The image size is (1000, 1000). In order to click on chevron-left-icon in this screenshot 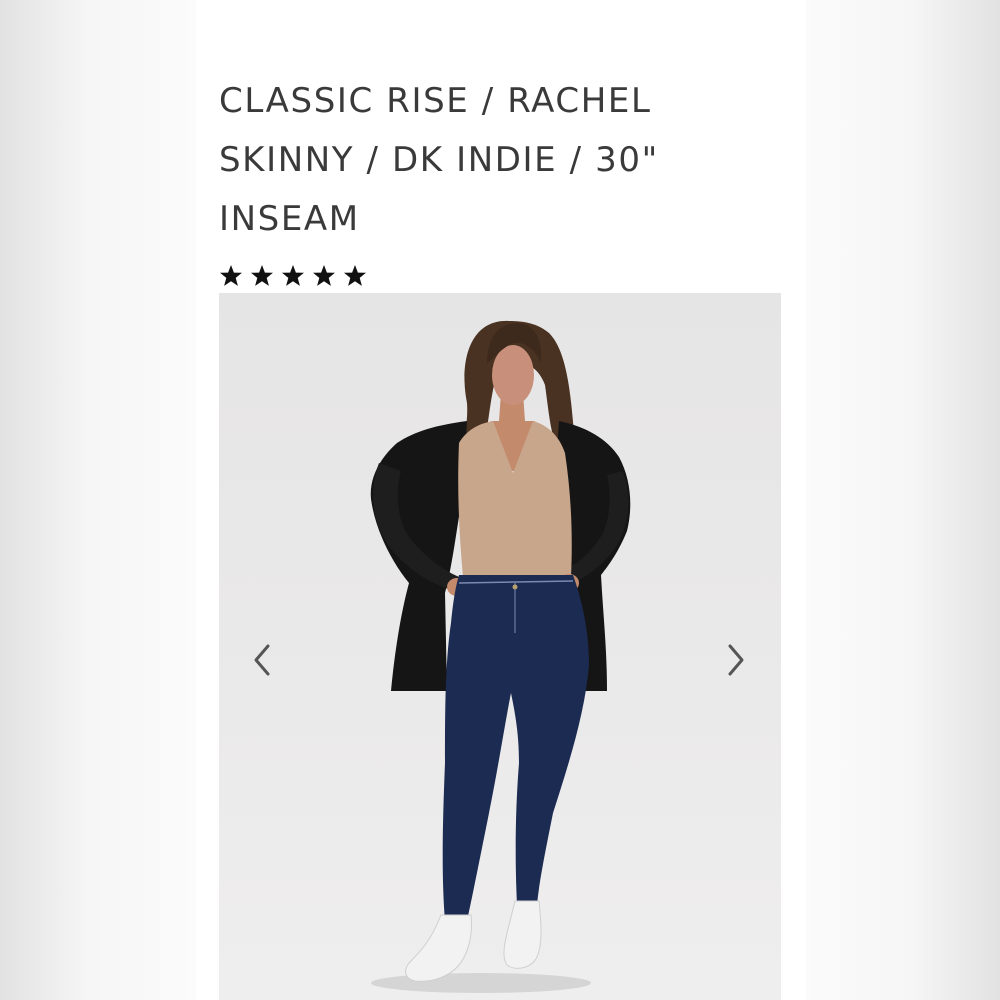, I will do `click(262, 660)`.